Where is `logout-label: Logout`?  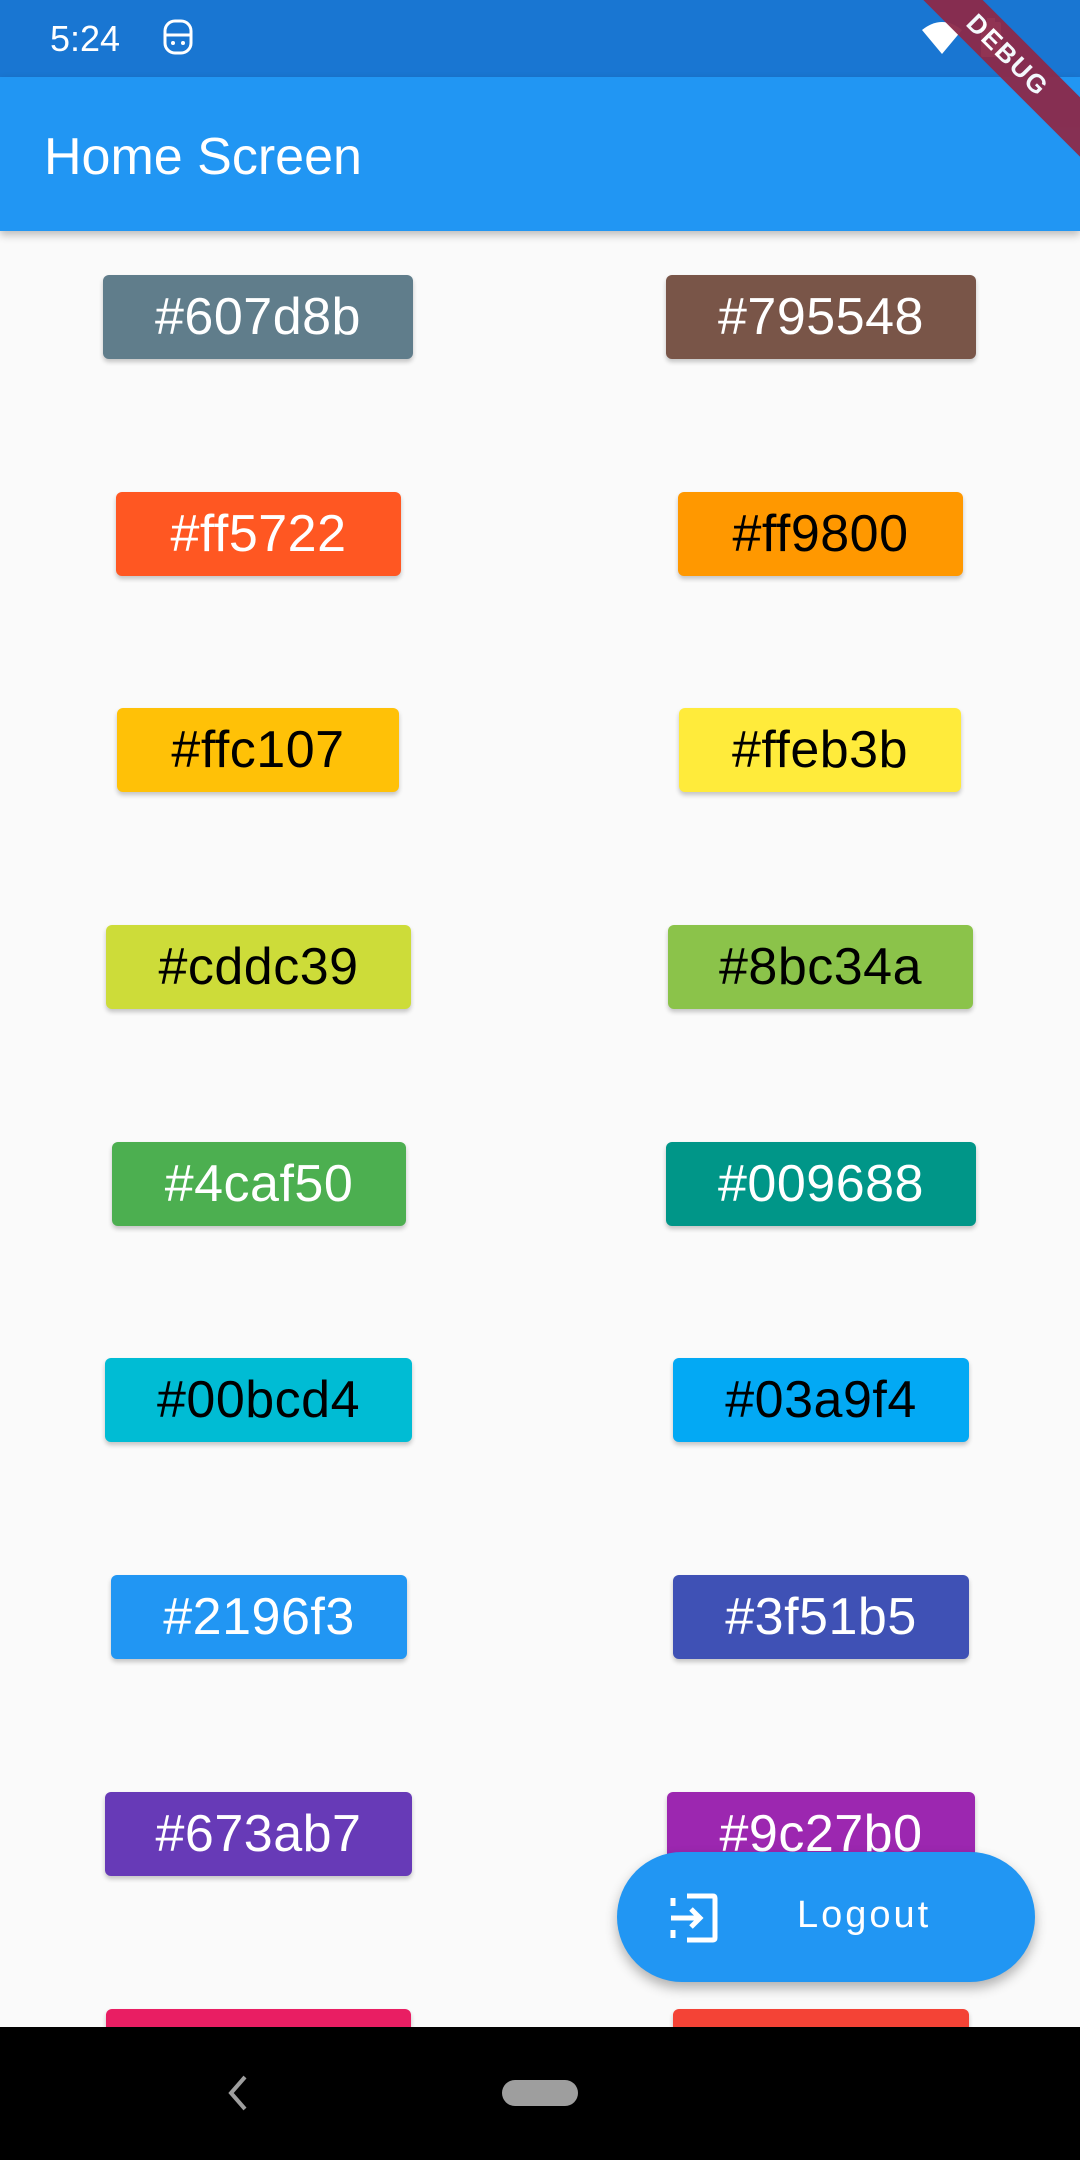 logout-label: Logout is located at coordinates (864, 1915).